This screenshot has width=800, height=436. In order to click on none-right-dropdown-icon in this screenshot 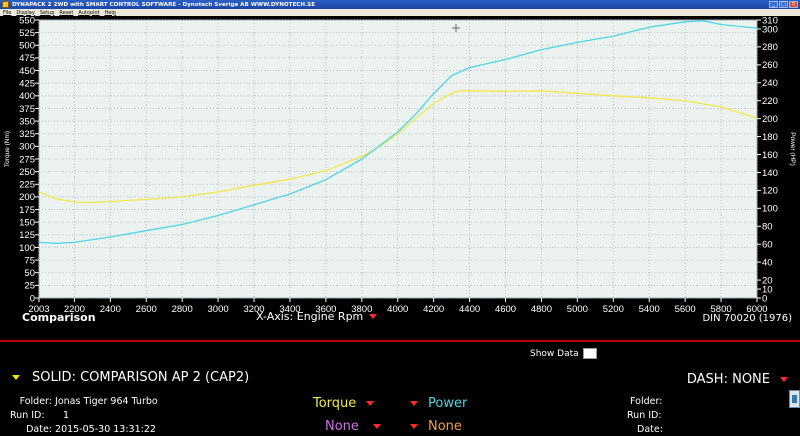, I will do `click(414, 426)`.